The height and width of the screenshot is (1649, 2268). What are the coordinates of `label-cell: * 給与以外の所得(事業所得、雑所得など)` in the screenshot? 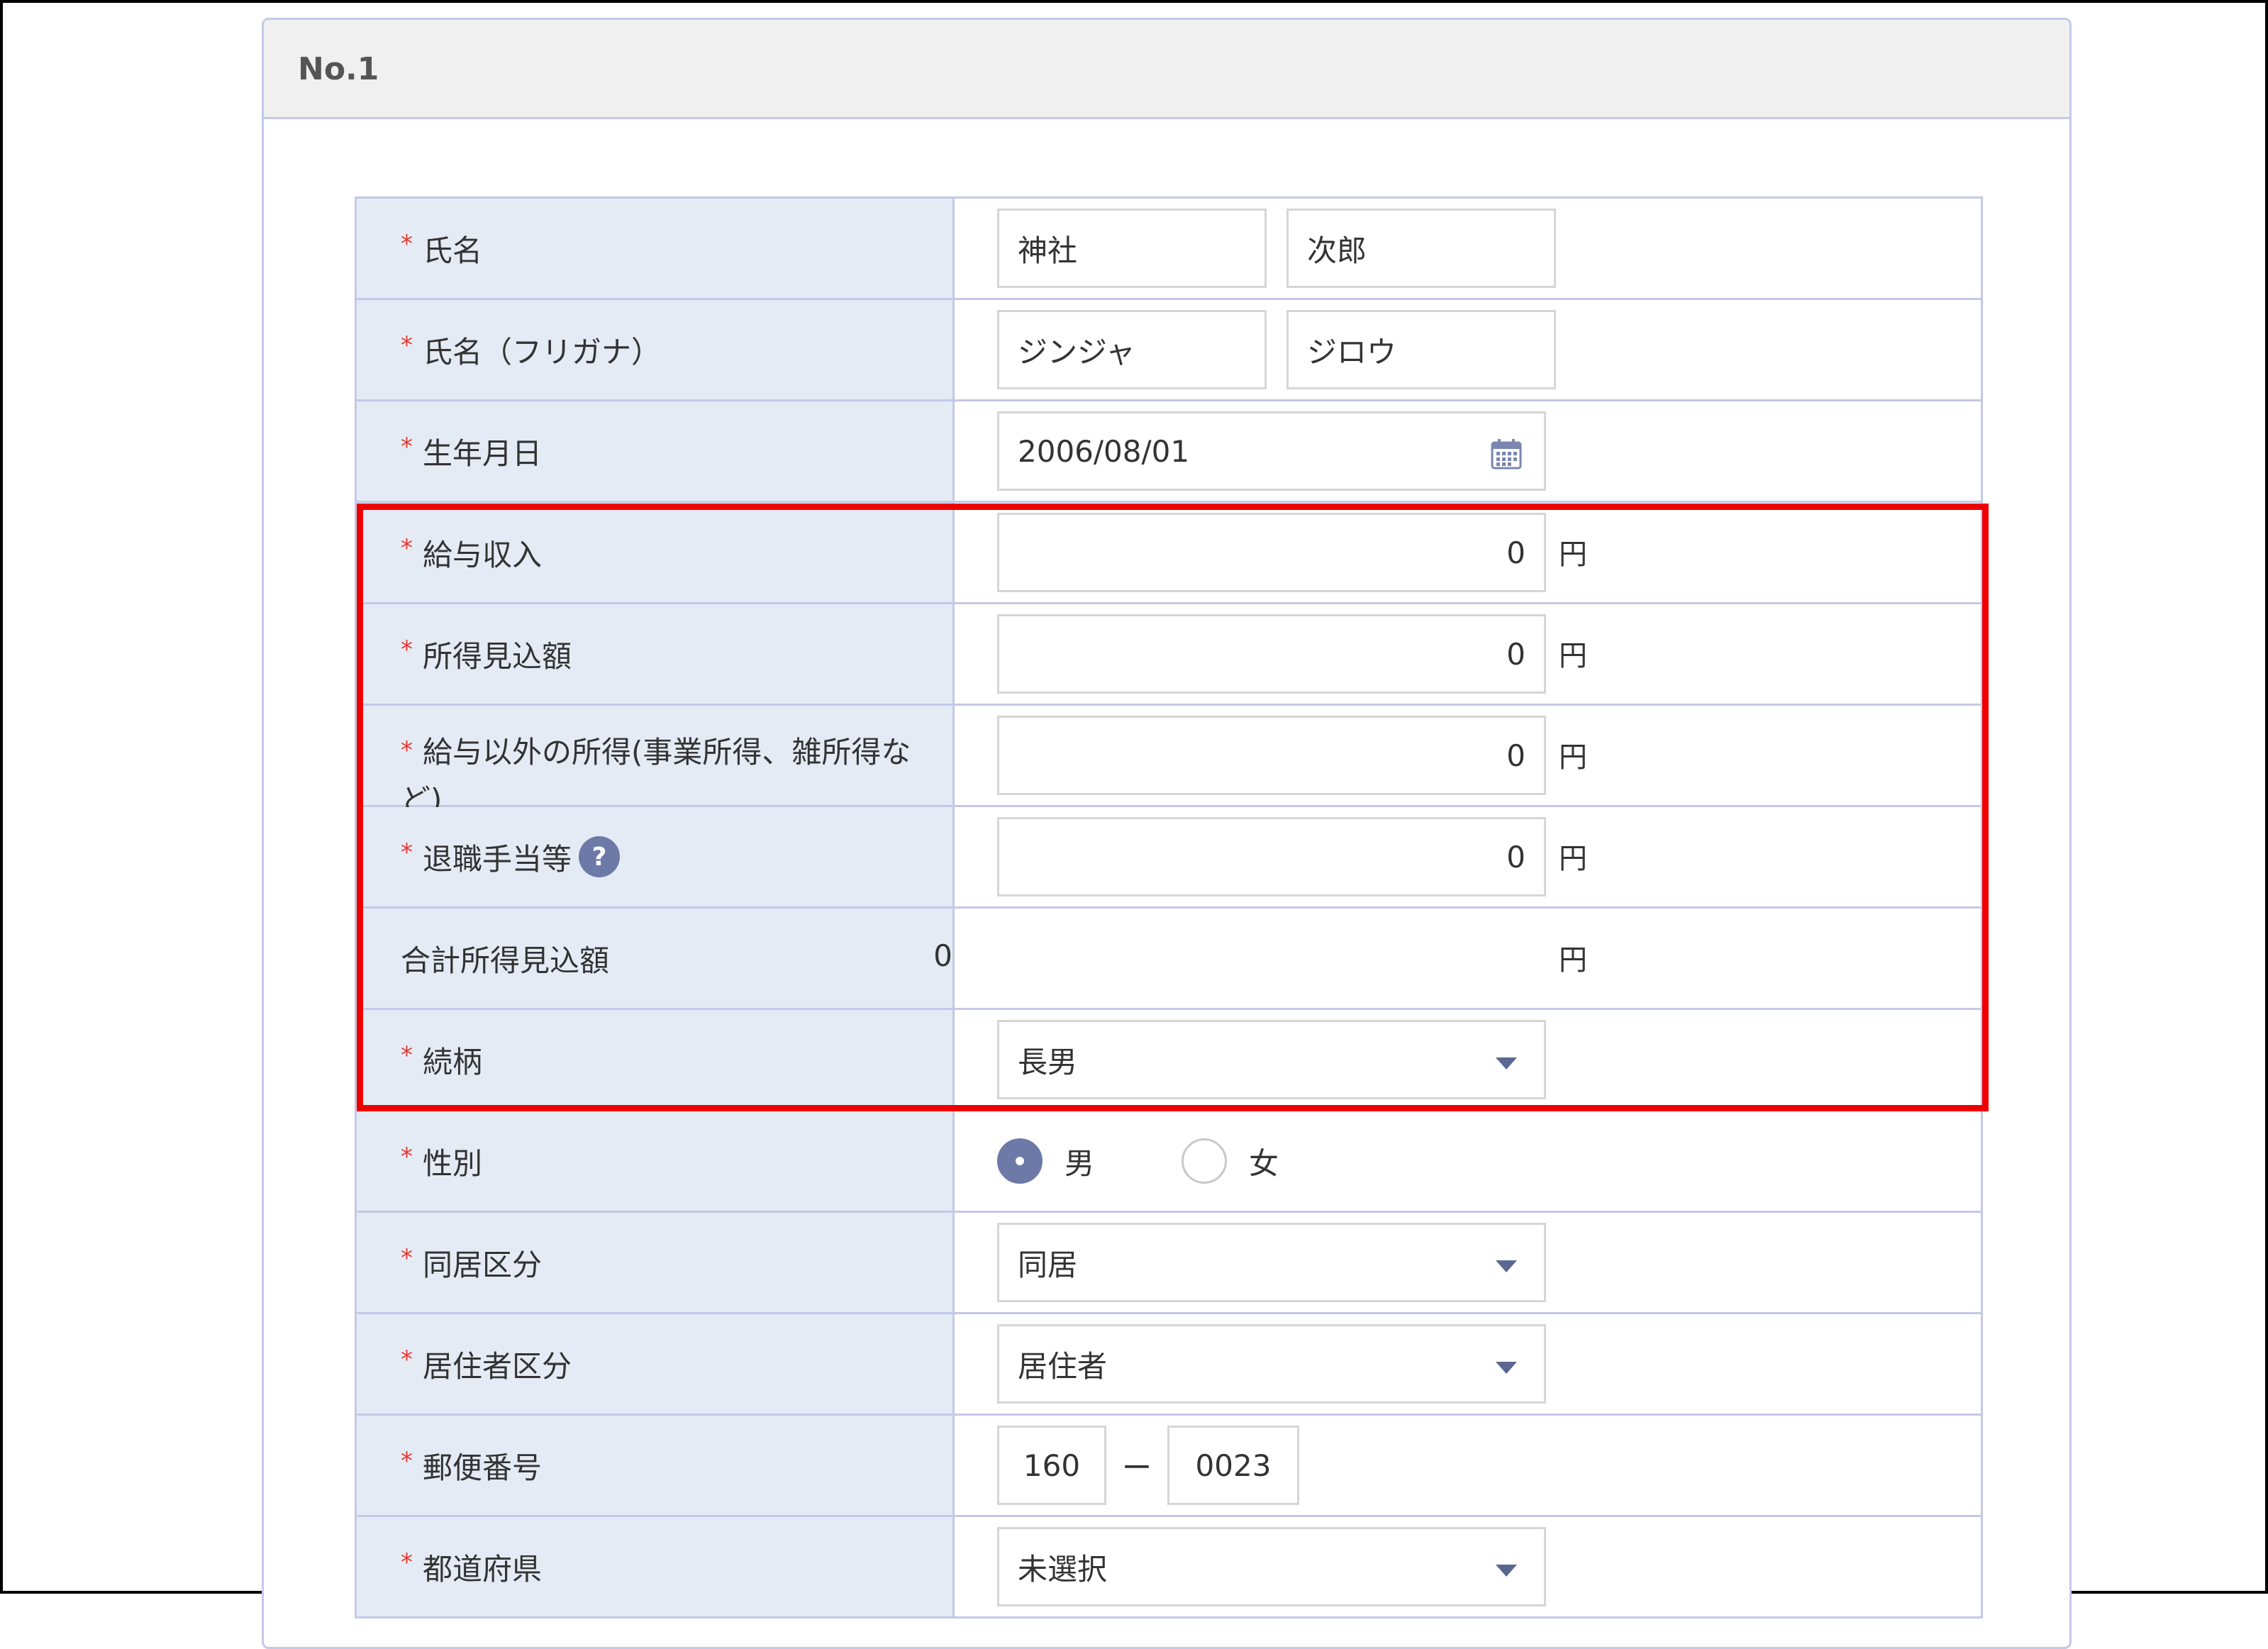 It's located at (656, 761).